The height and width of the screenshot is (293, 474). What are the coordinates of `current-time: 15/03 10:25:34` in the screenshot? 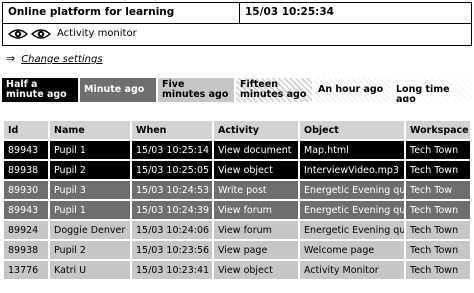 It's located at (289, 12).